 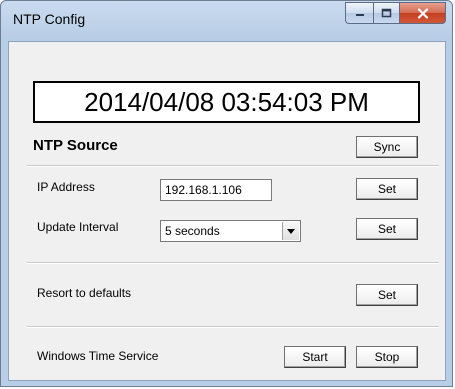 What do you see at coordinates (192, 231) in the screenshot?
I see `update-interval-value: 5 seconds` at bounding box center [192, 231].